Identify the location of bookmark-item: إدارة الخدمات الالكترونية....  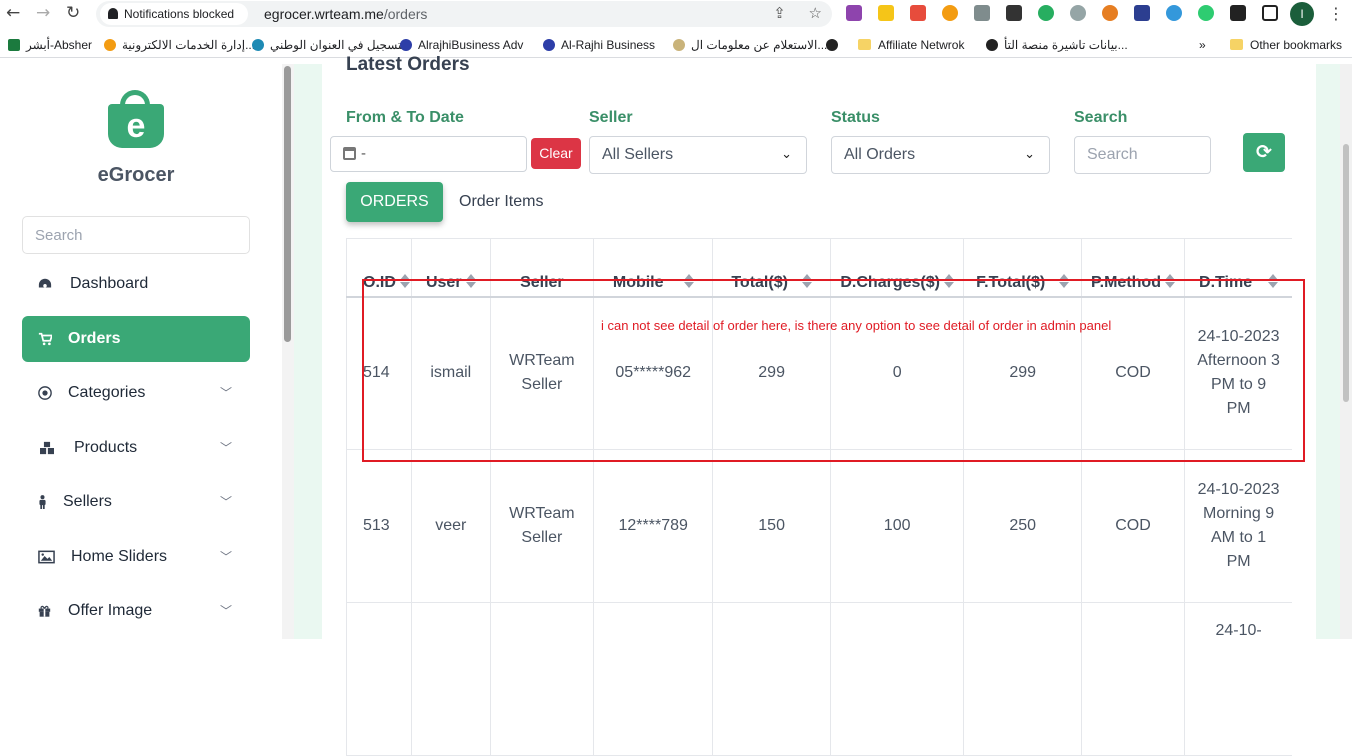
(179, 45).